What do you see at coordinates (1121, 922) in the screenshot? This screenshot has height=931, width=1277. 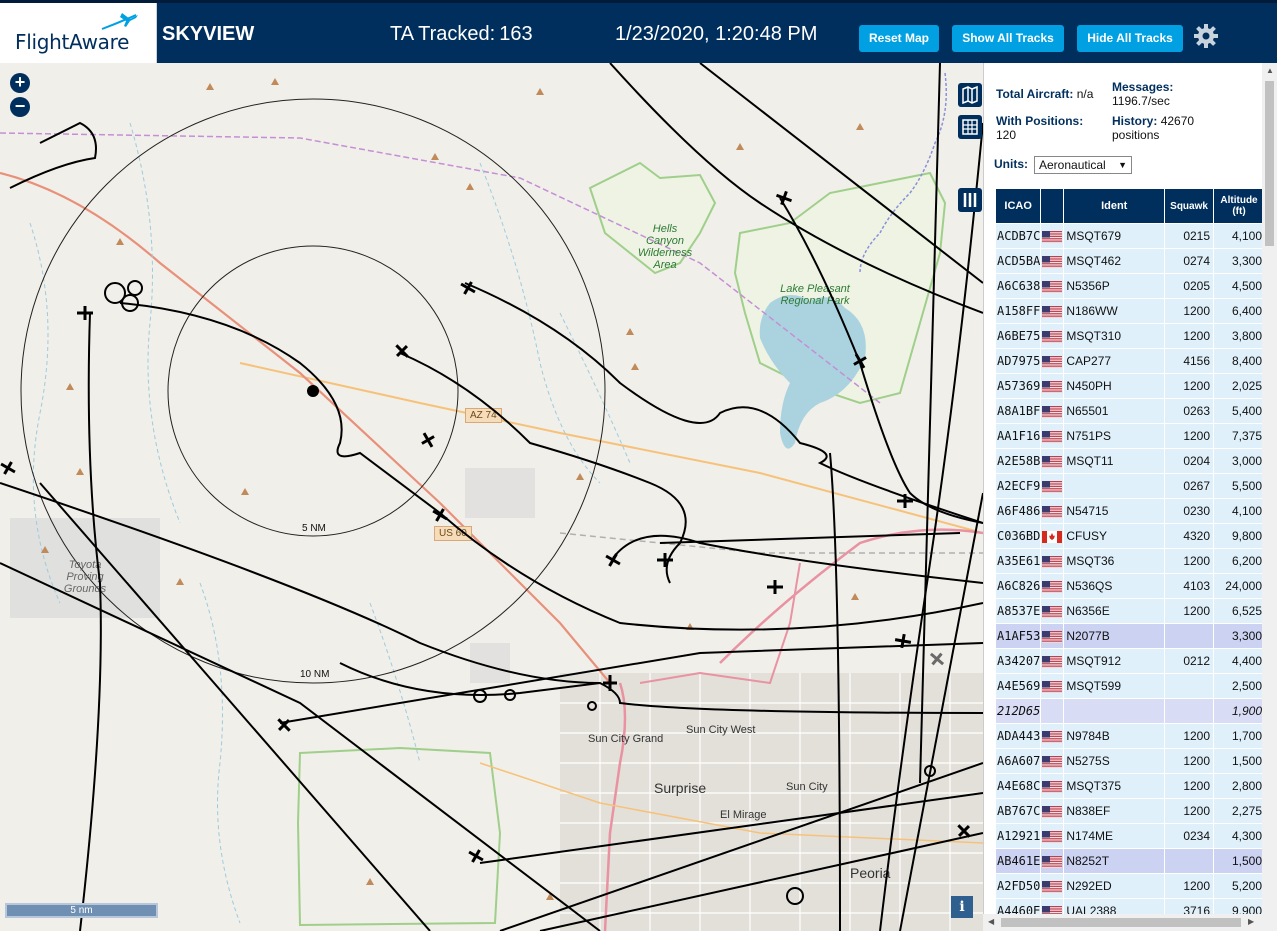 I see `scroll-hthumb` at bounding box center [1121, 922].